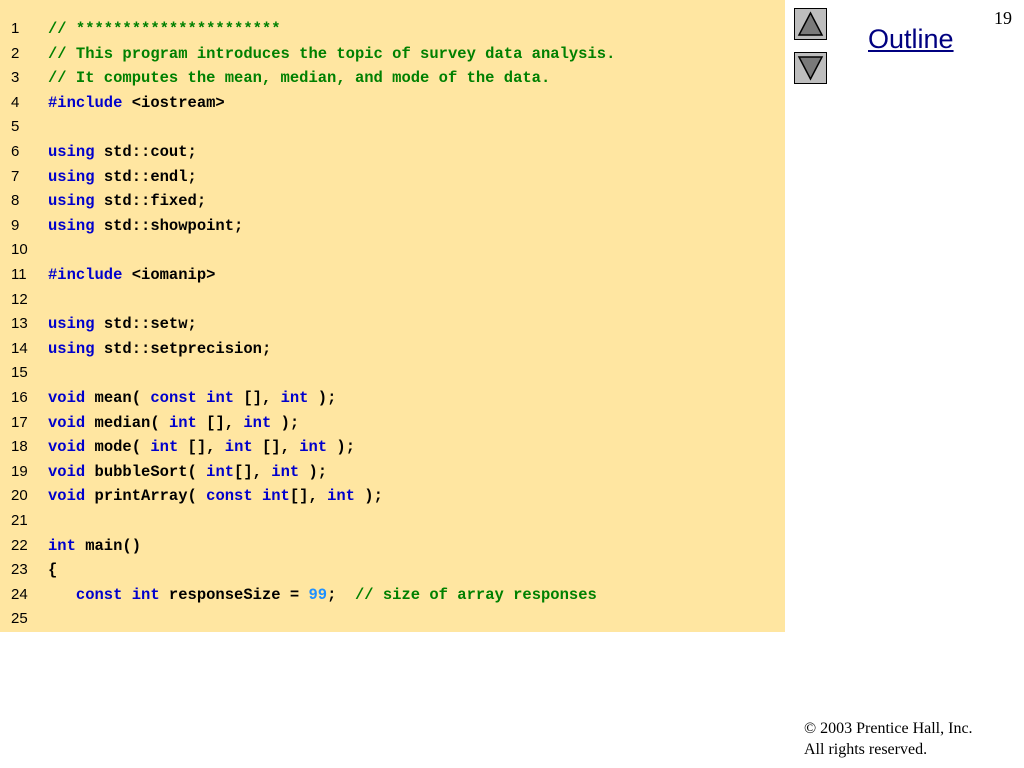 Image resolution: width=1024 pixels, height=768 pixels. What do you see at coordinates (19, 447) in the screenshot?
I see `line-number: 18` at bounding box center [19, 447].